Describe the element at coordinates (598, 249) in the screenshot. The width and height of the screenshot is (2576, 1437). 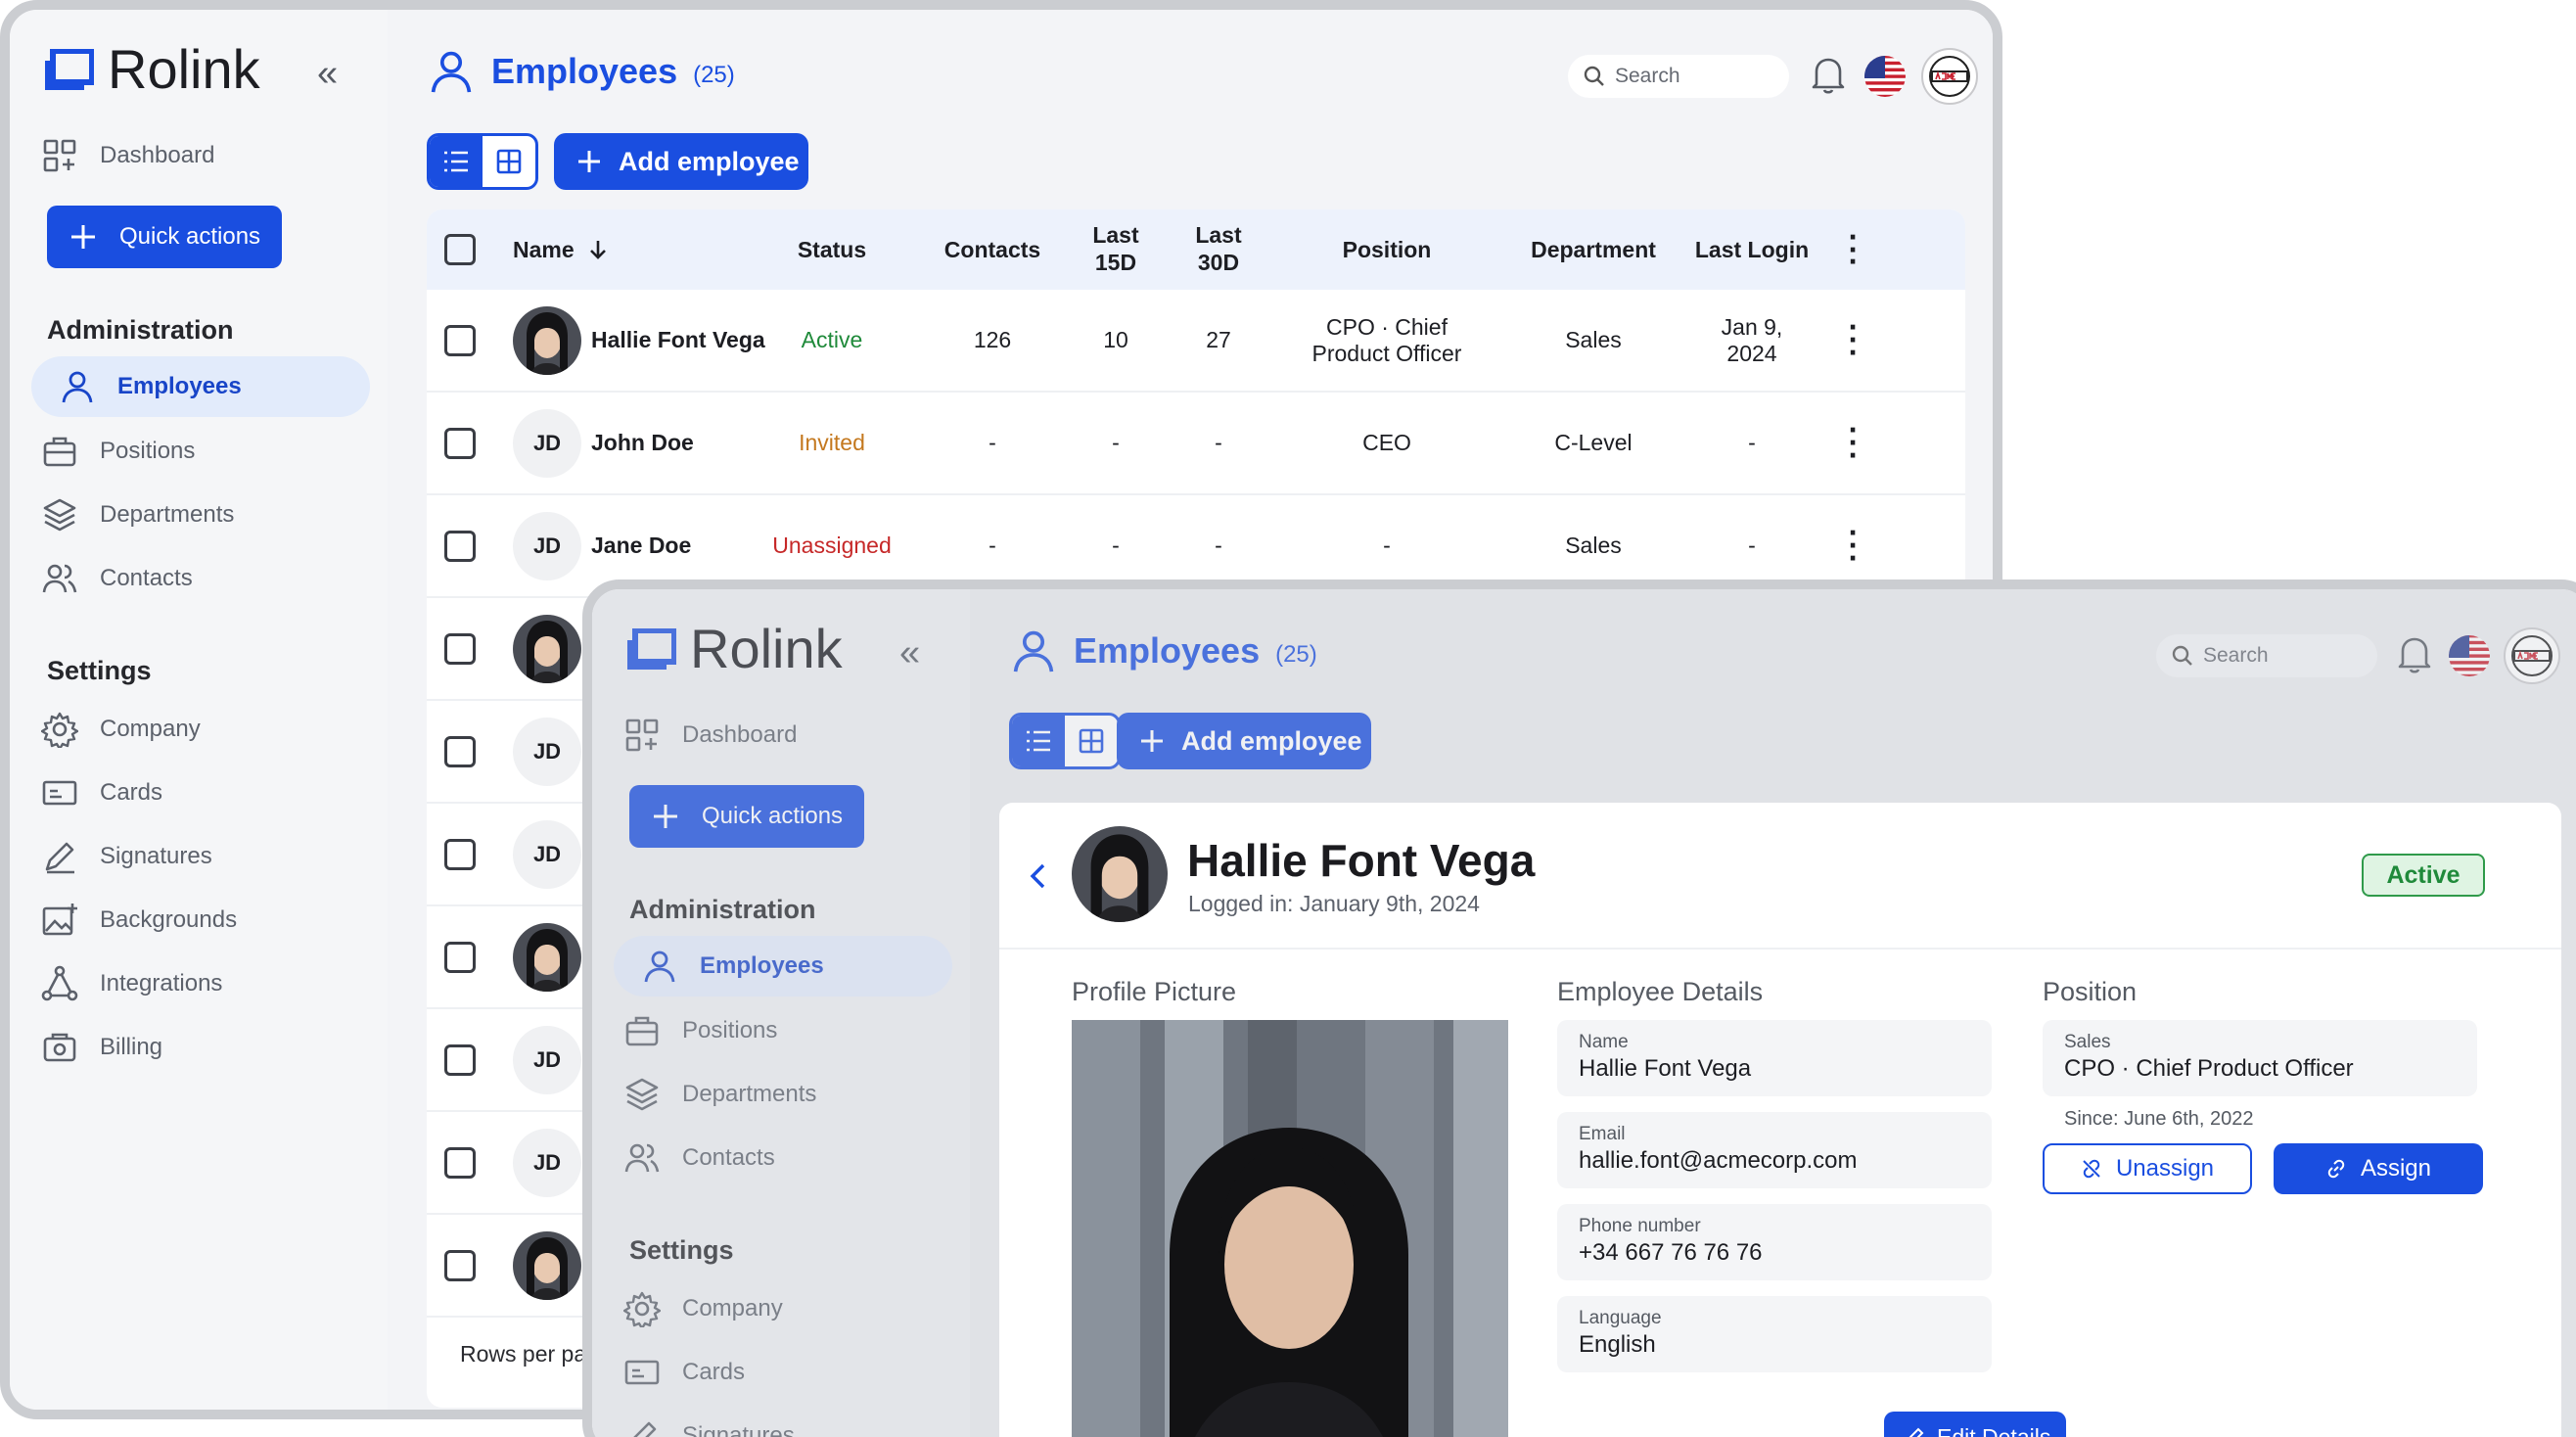
I see `sort-arrow-icon` at that location.